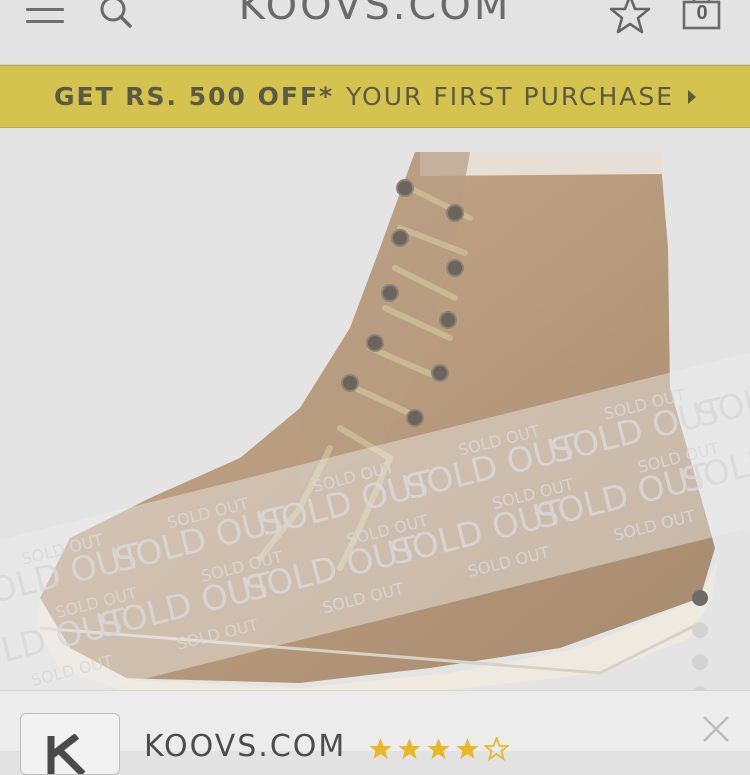 The width and height of the screenshot is (750, 775). What do you see at coordinates (692, 96) in the screenshot?
I see `chevron-right-icon` at bounding box center [692, 96].